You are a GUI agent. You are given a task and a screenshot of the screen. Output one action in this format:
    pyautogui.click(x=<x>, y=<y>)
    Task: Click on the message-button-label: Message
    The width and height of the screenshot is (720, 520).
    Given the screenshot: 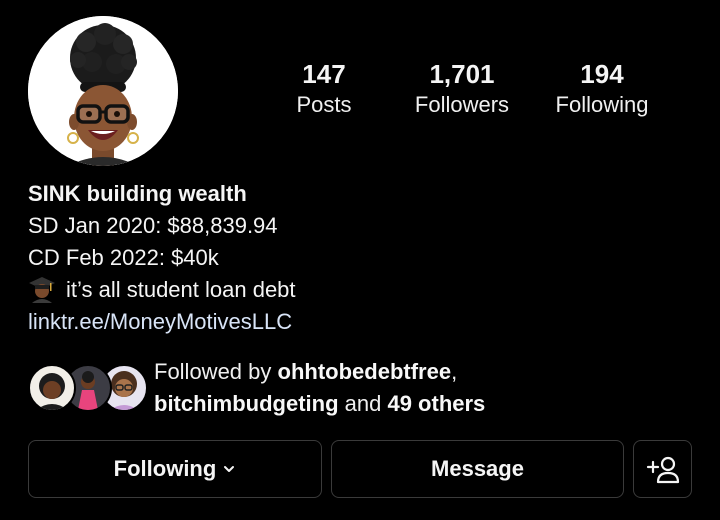 What is the action you would take?
    pyautogui.click(x=477, y=468)
    